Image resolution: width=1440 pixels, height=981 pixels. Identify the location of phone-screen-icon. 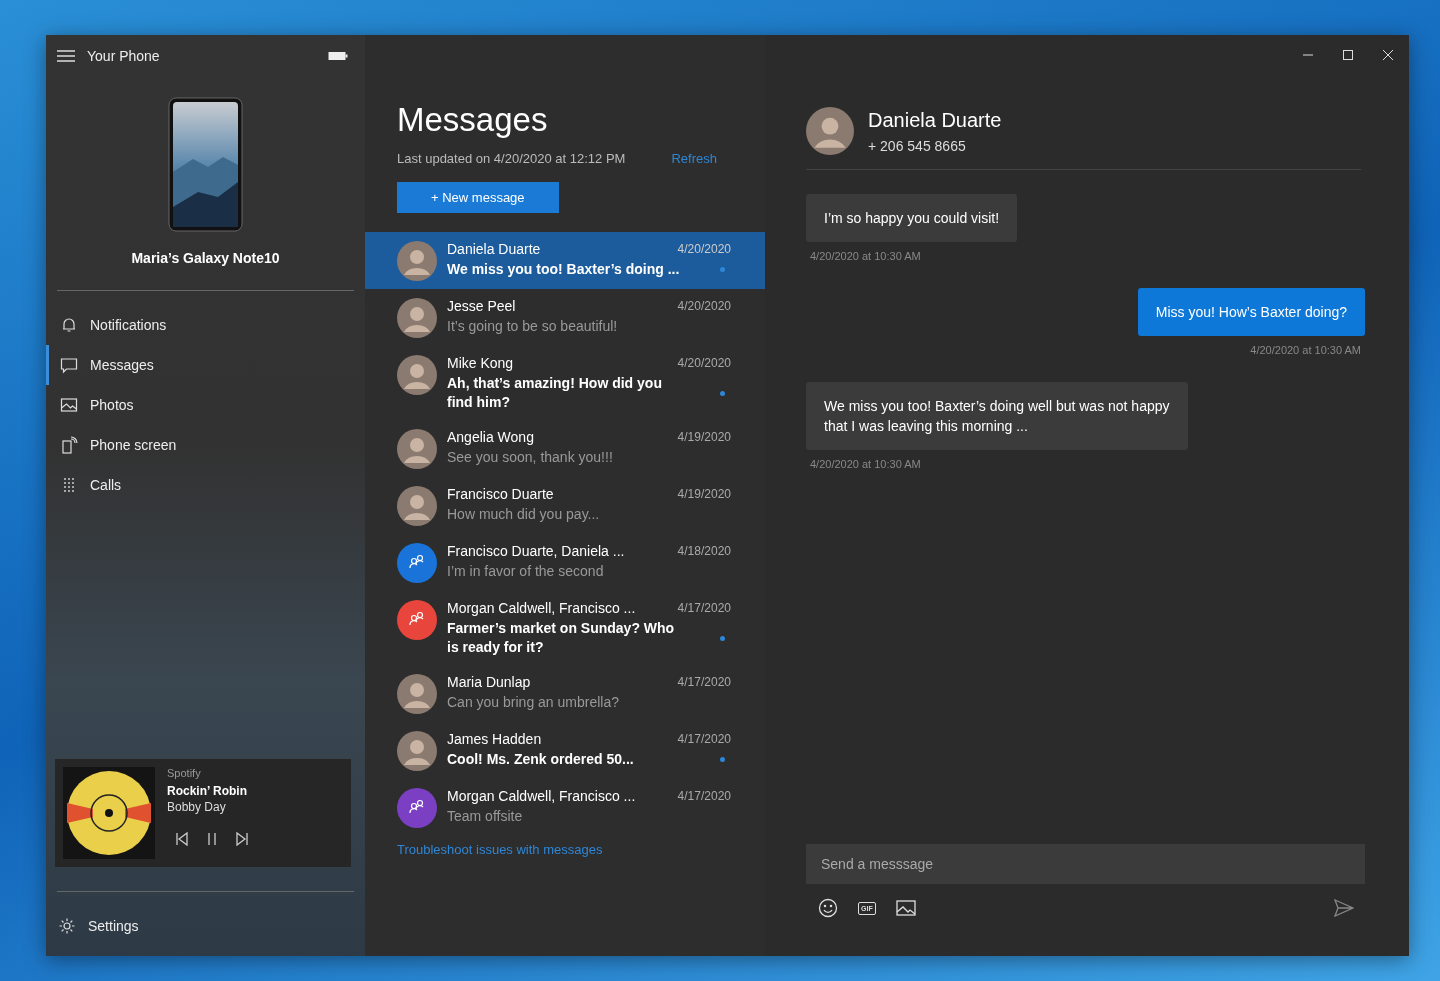
(69, 445).